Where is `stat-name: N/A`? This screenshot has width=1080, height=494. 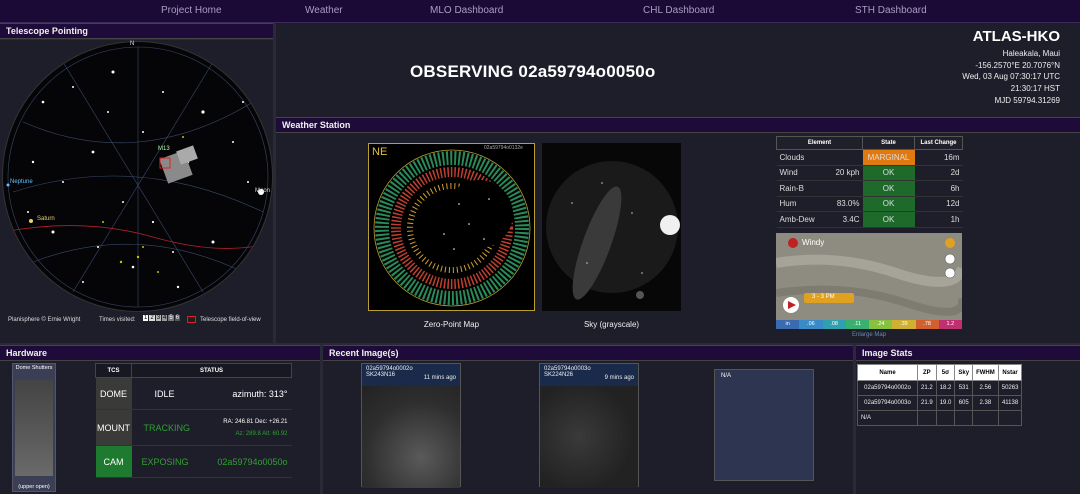 stat-name: N/A is located at coordinates (887, 418).